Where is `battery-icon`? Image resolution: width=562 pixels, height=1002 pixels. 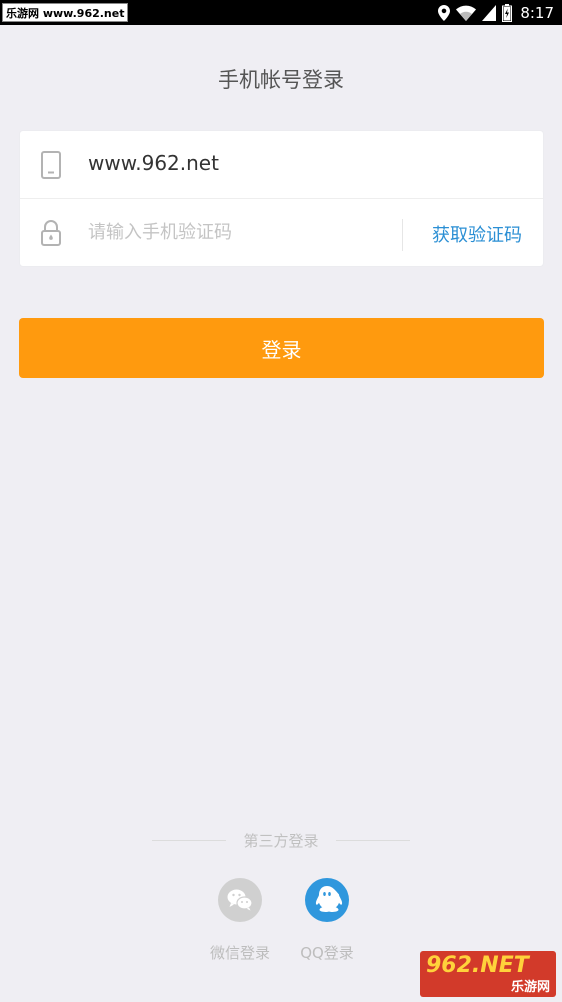
battery-icon is located at coordinates (507, 12).